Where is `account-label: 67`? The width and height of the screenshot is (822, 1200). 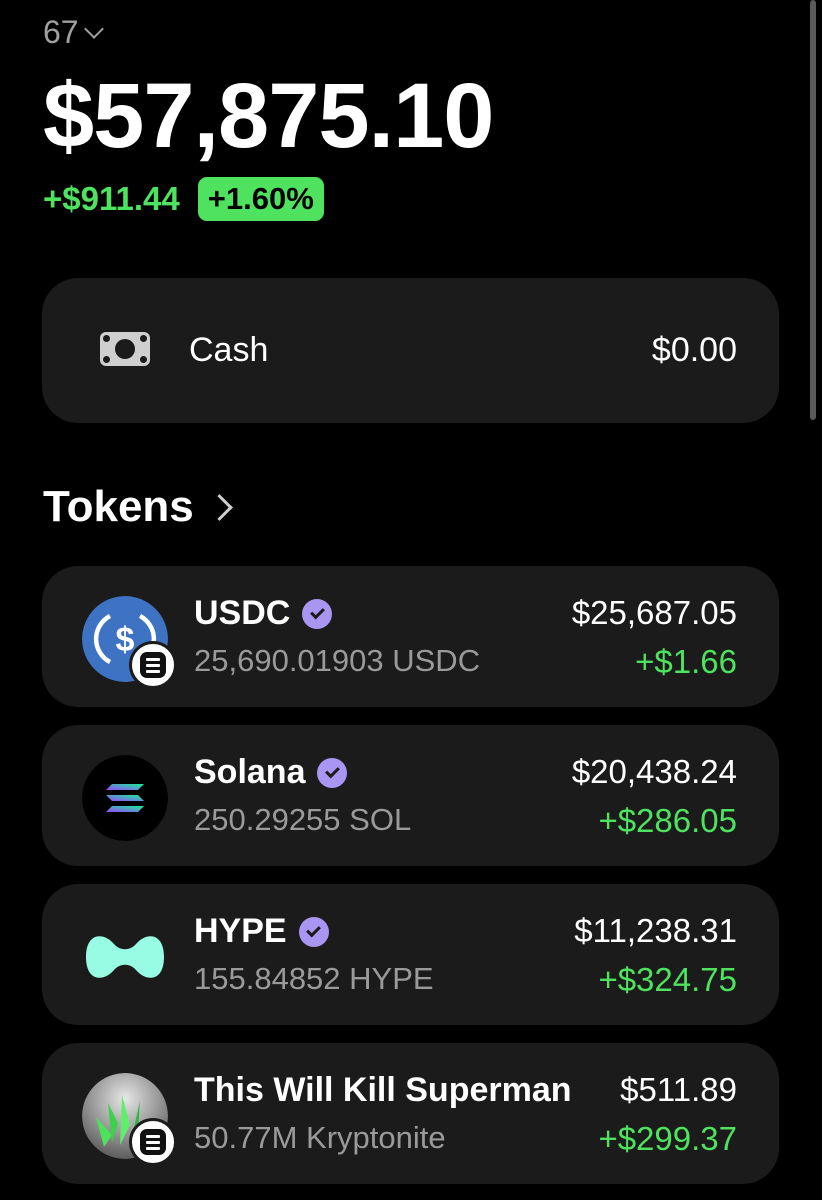 account-label: 67 is located at coordinates (61, 32).